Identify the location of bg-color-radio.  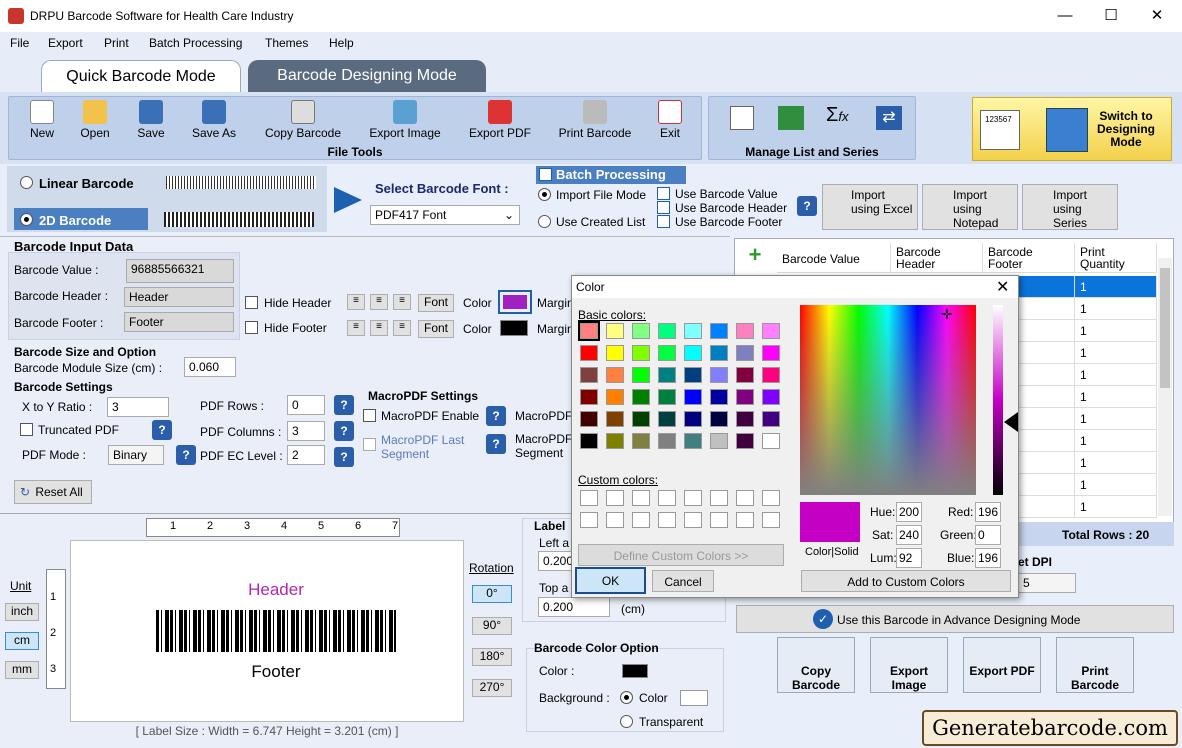
(626, 697).